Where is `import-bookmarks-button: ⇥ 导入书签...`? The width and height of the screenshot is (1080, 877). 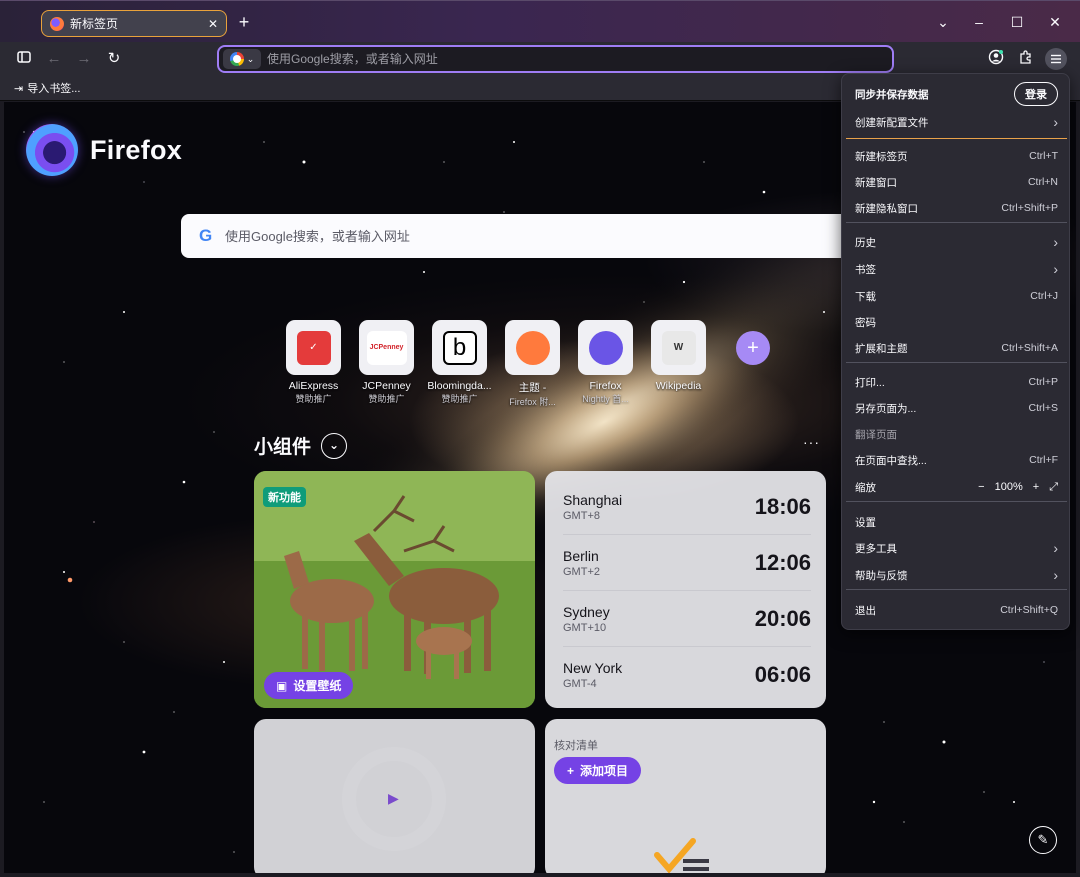 import-bookmarks-button: ⇥ 导入书签... is located at coordinates (47, 88).